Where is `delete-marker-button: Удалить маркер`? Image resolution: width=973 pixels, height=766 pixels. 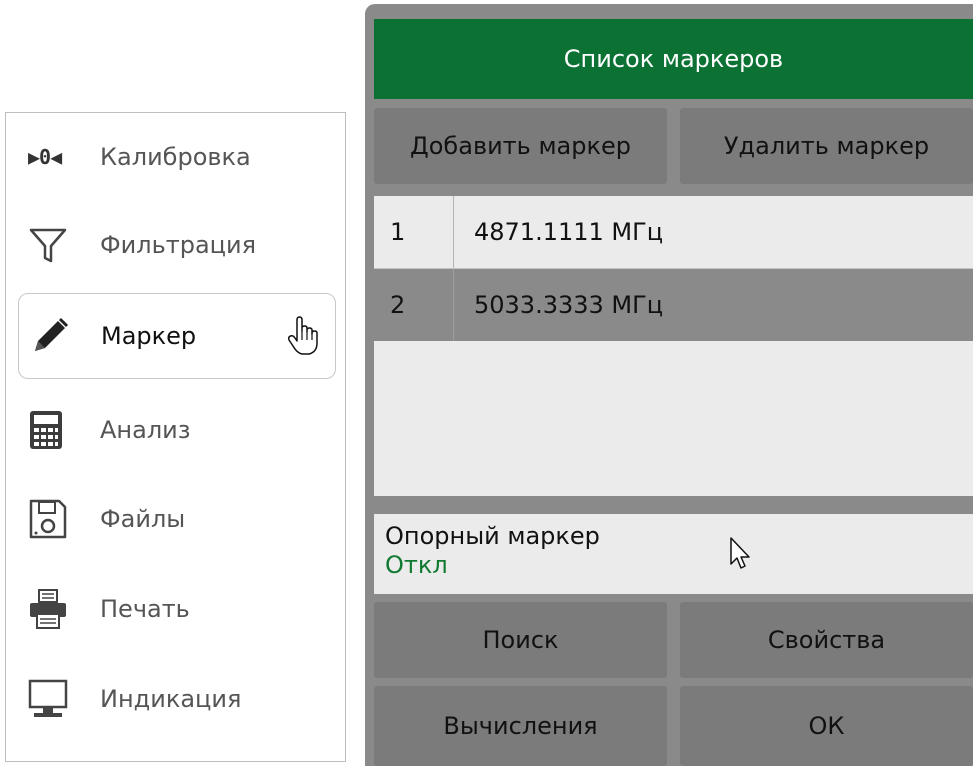 delete-marker-button: Удалить маркер is located at coordinates (826, 146).